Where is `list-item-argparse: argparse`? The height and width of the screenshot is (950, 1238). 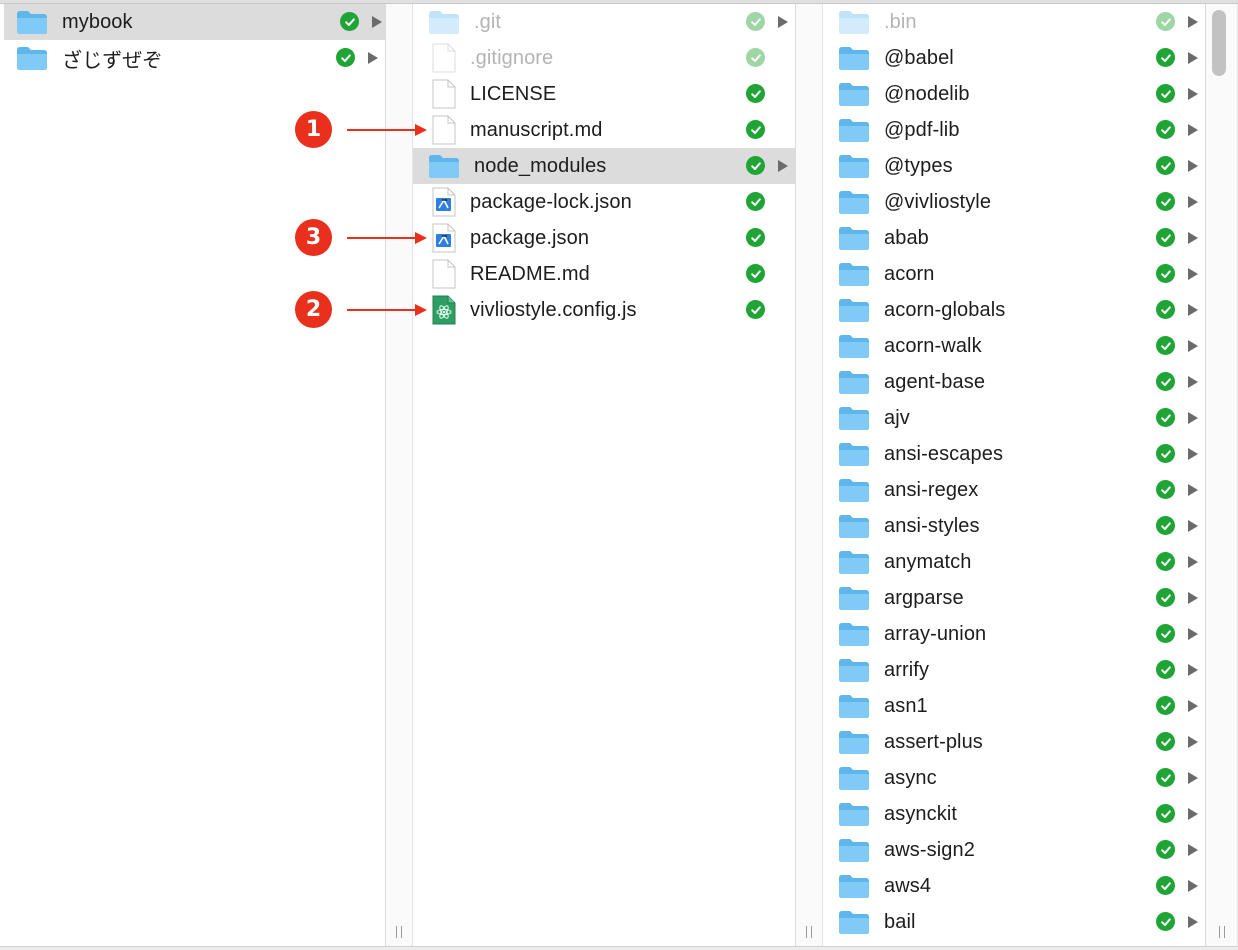
list-item-argparse: argparse is located at coordinates (1014, 598).